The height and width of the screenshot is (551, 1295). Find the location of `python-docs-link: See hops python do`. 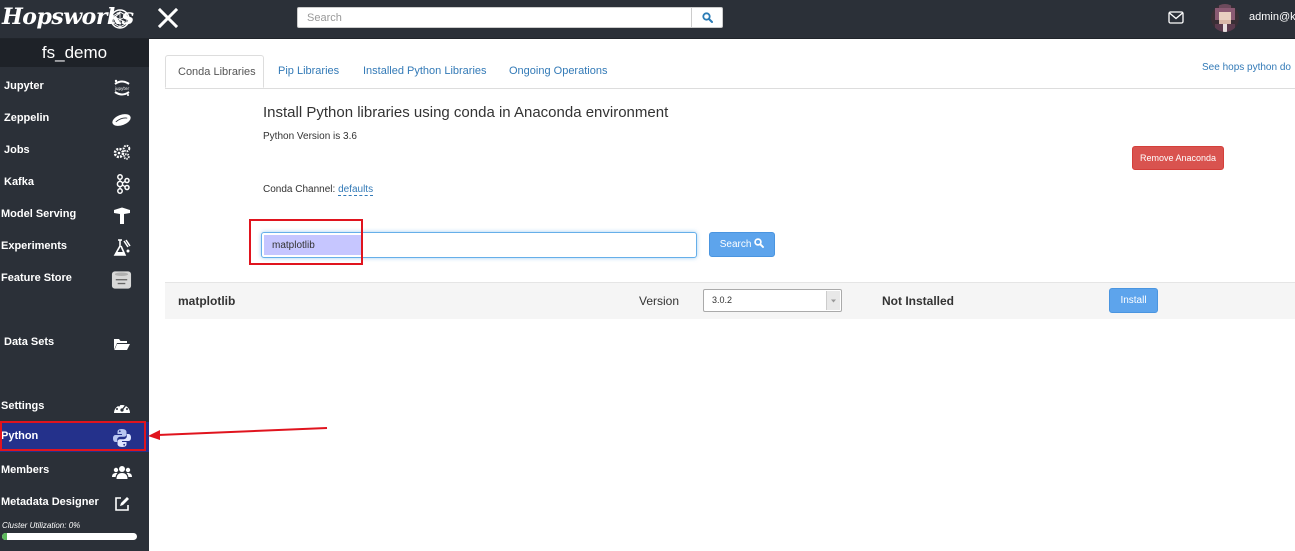

python-docs-link: See hops python do is located at coordinates (1246, 67).